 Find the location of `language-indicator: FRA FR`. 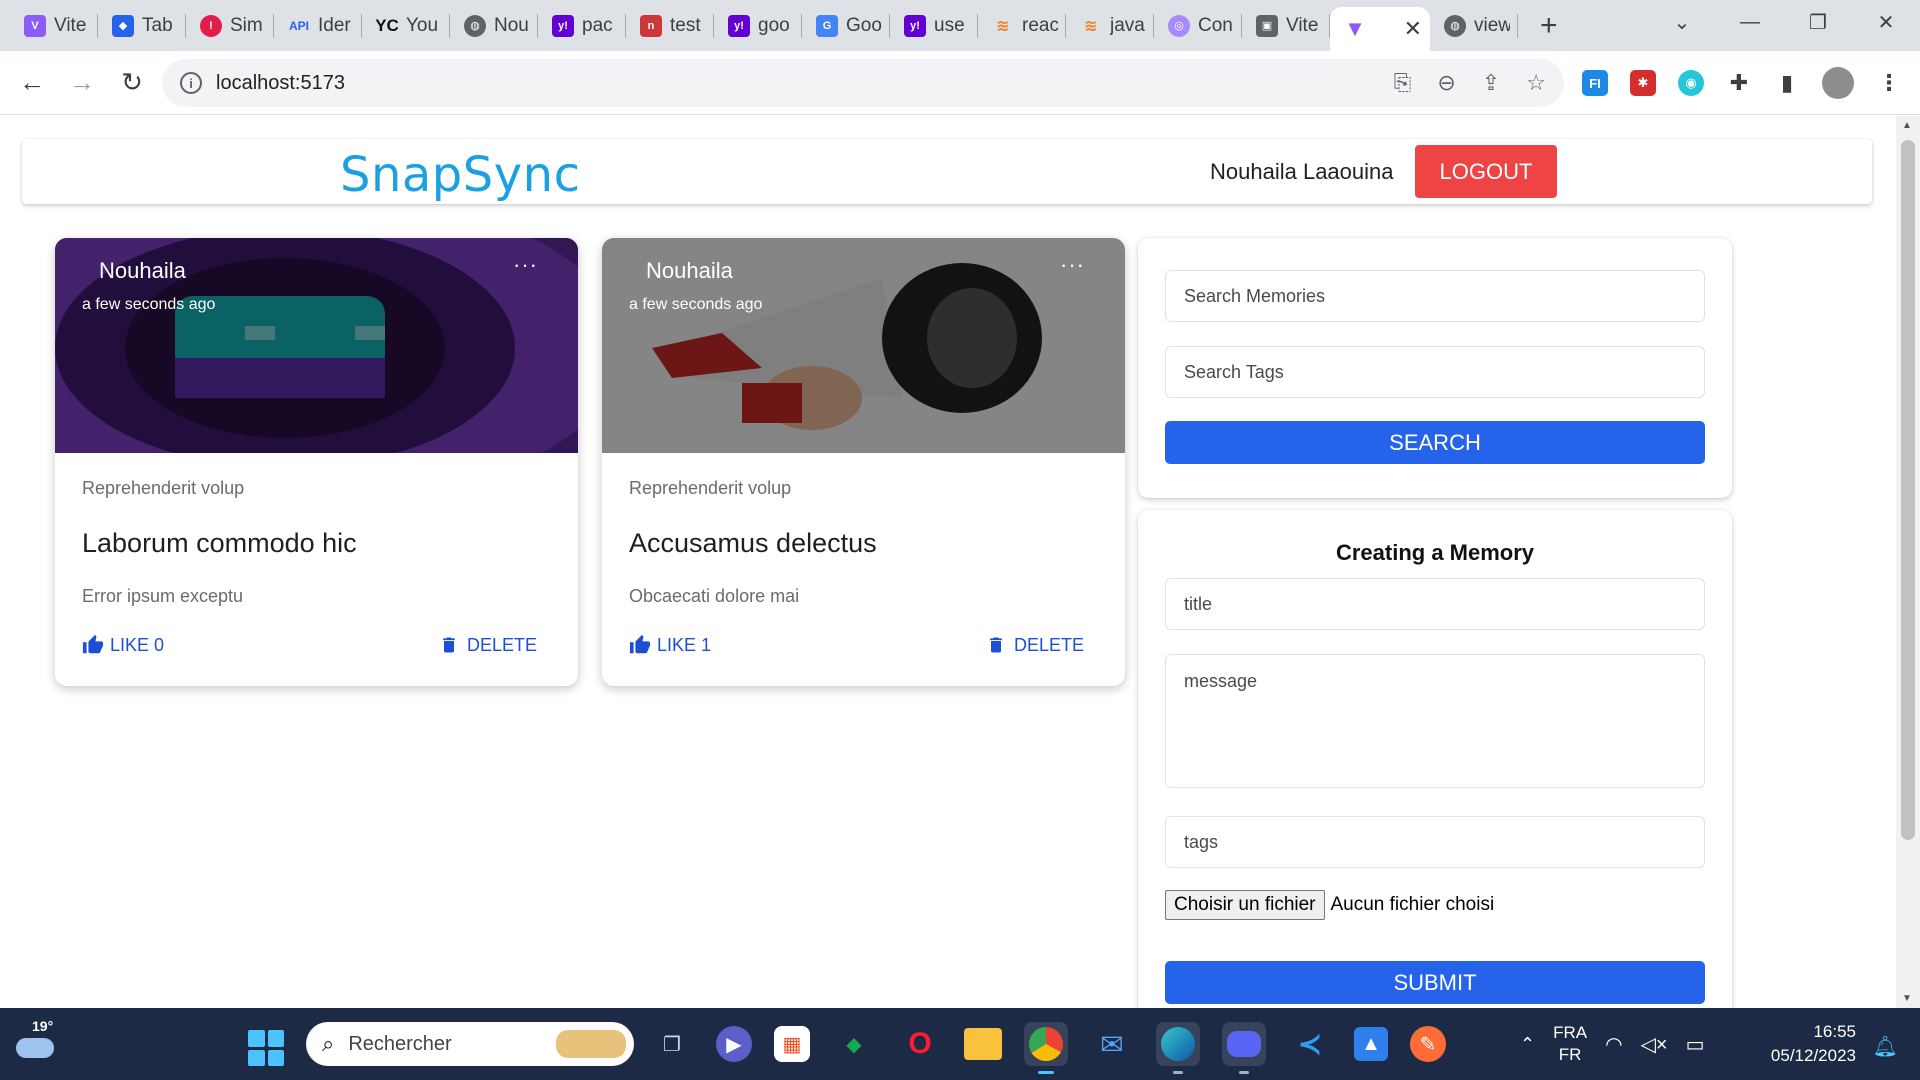

language-indicator: FRA FR is located at coordinates (1570, 1044).